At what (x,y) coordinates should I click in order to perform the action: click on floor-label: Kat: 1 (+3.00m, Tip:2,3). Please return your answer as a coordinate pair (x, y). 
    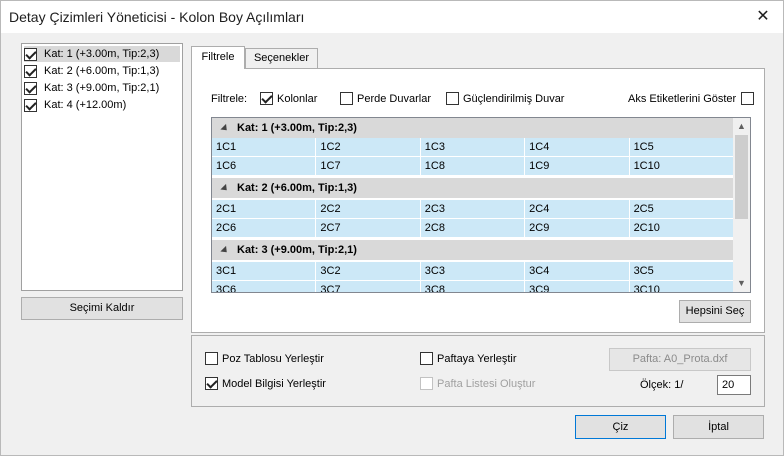
    Looking at the image, I should click on (102, 54).